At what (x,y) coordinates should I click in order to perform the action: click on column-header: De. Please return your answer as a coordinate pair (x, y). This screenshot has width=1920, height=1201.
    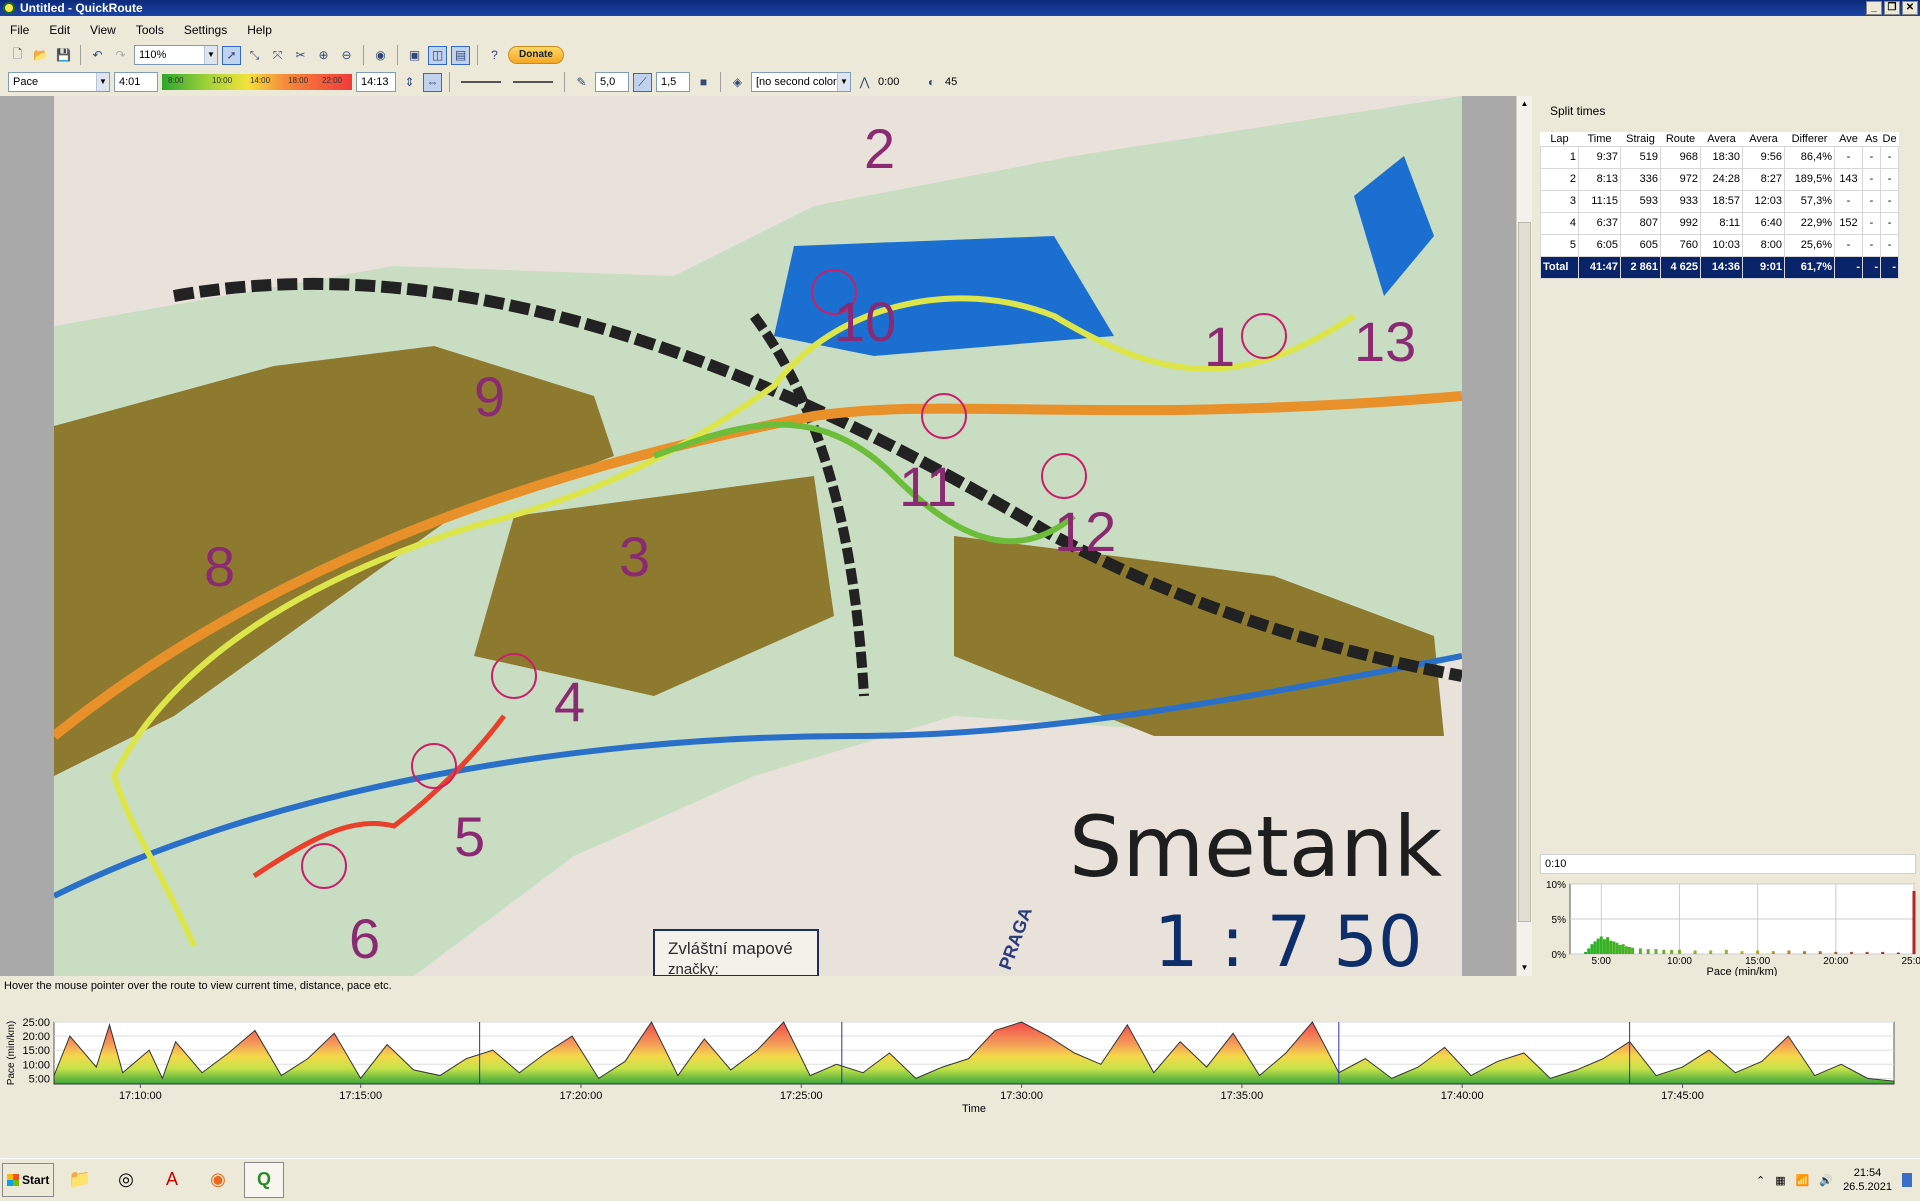
    Looking at the image, I should click on (1889, 139).